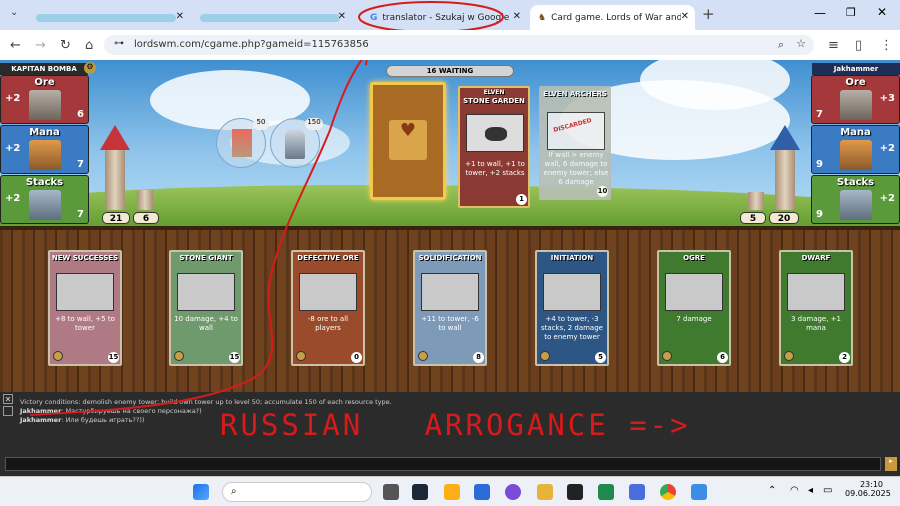 This screenshot has height=506, width=900. I want to click on bookmark-star-icon: ☆, so click(801, 43).